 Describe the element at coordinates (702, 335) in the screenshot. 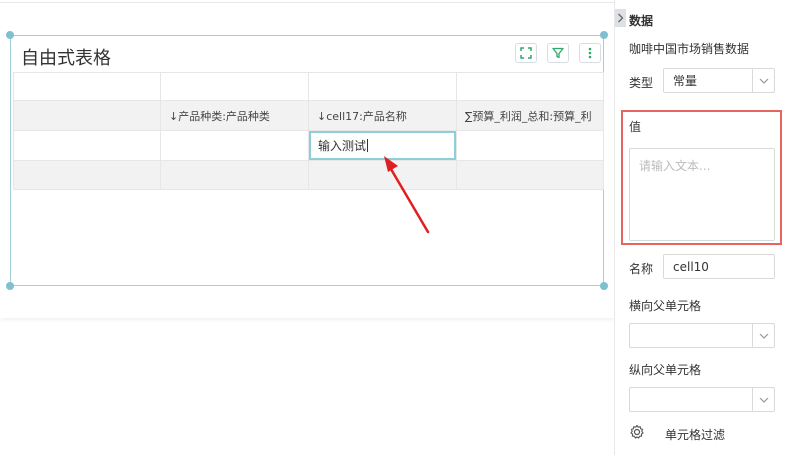

I see `horizontal-parent-select` at that location.